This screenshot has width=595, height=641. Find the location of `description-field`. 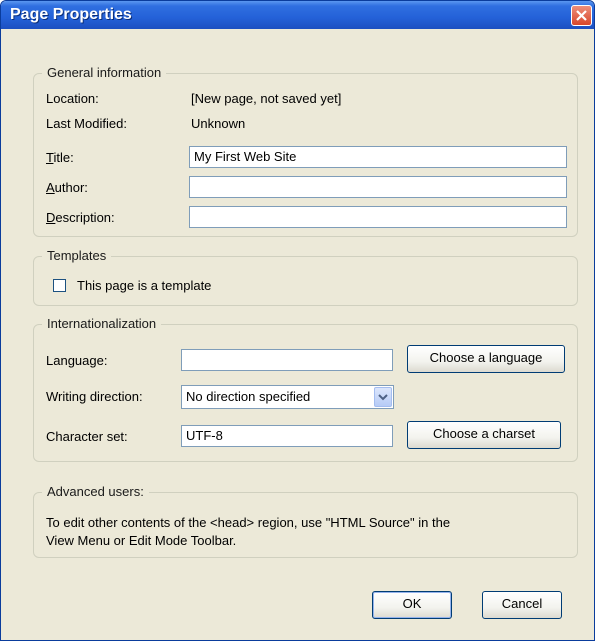

description-field is located at coordinates (378, 217).